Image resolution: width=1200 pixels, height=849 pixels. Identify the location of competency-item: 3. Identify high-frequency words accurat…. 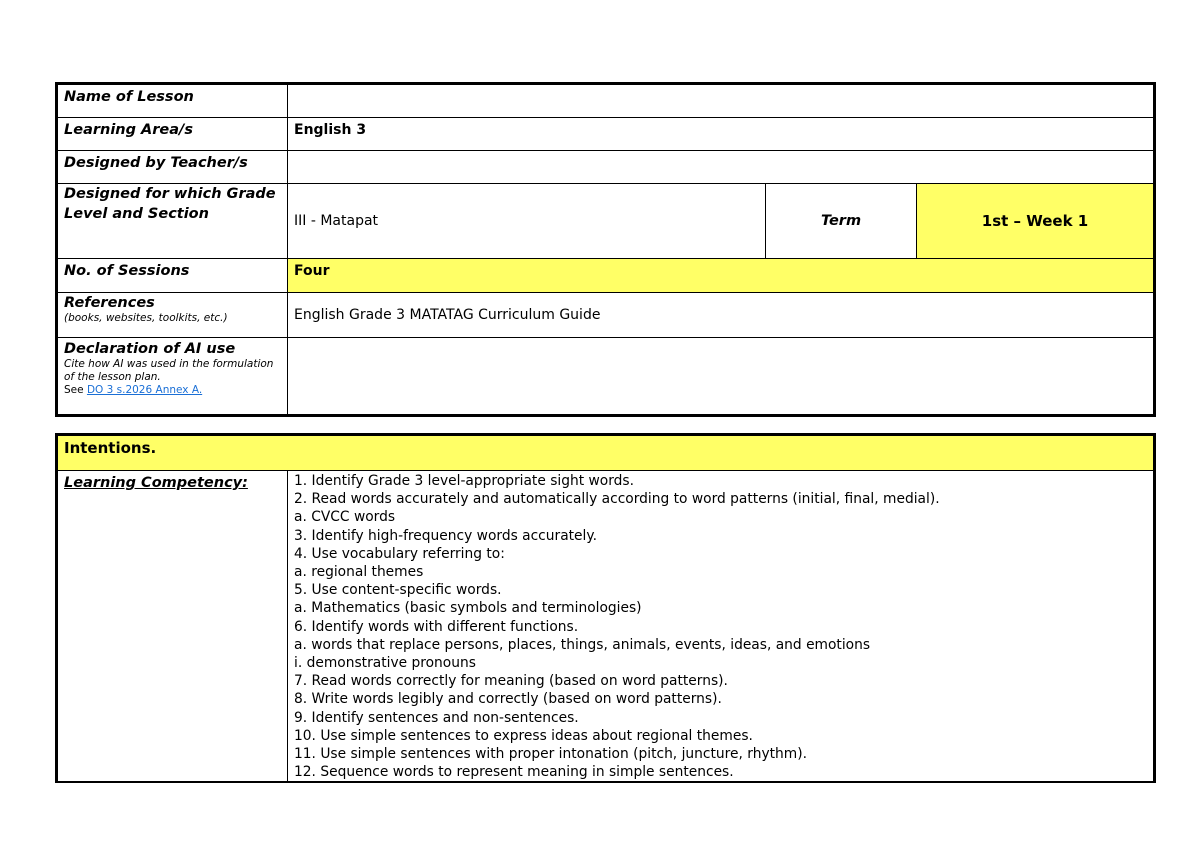
(445, 535).